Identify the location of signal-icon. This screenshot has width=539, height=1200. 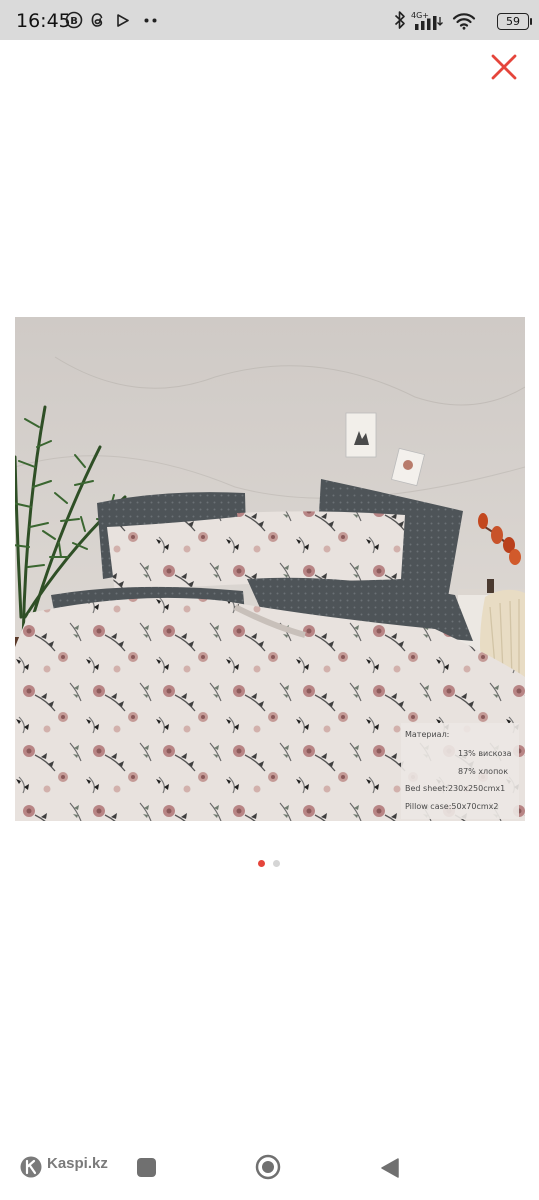
(429, 23).